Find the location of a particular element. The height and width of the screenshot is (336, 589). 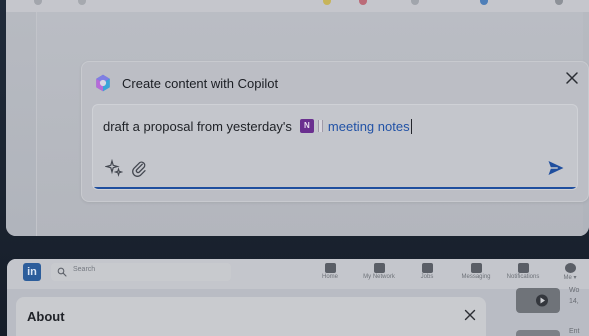

side-item-title: Wo is located at coordinates (574, 290).